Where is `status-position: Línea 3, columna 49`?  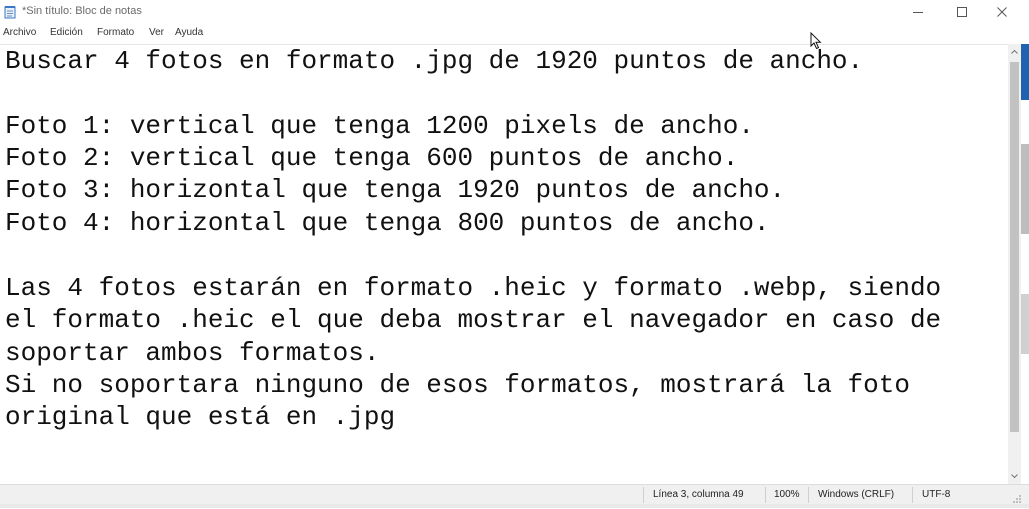 status-position: Línea 3, columna 49 is located at coordinates (698, 494).